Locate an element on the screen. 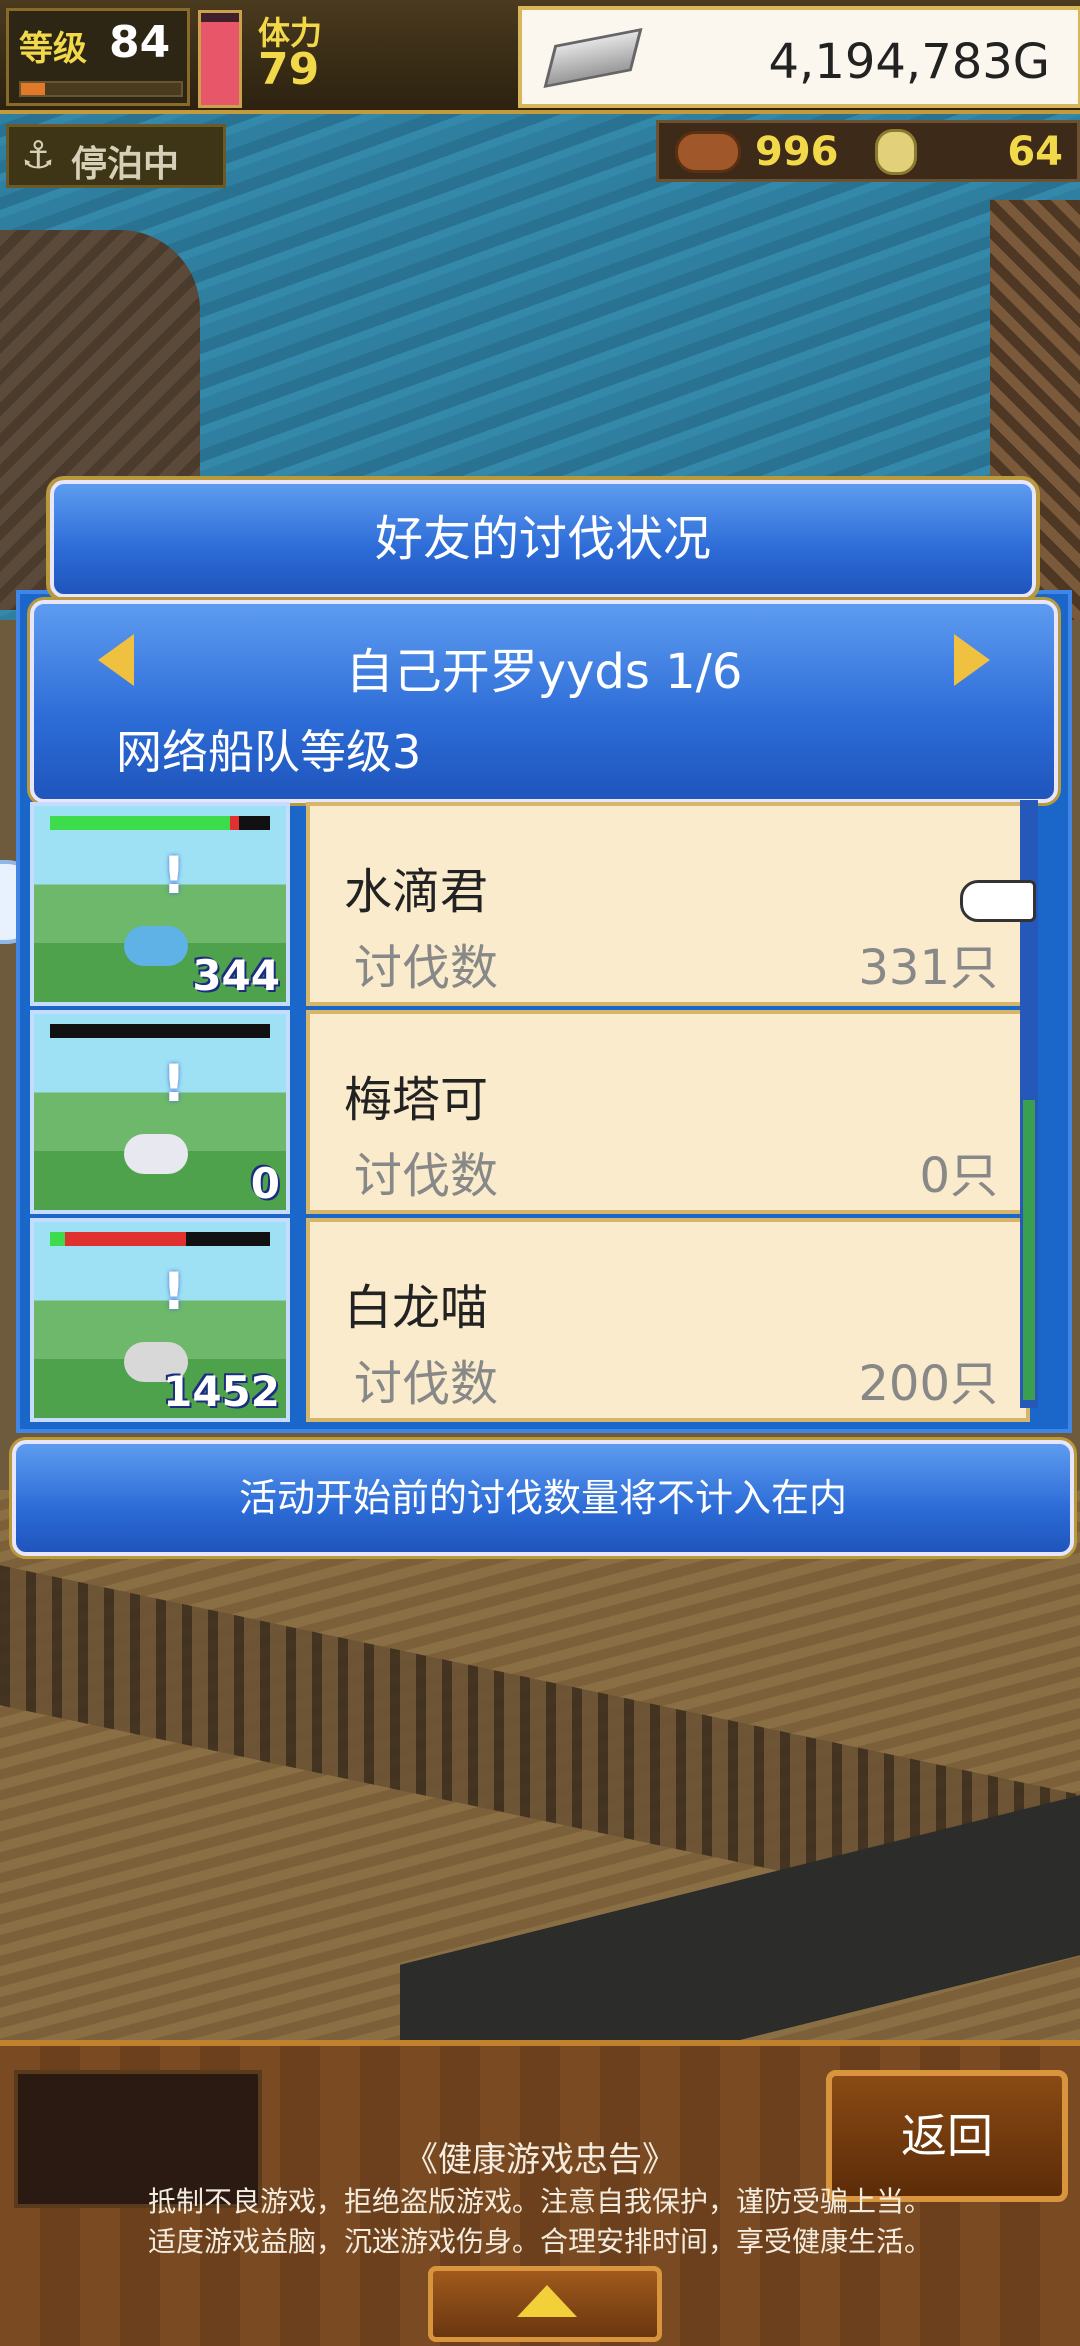 The image size is (1080, 2346). health-advisory-line-1: 抵制不良游戏，拒绝盗版游戏。注意自我保护，谨防受骗上当。 is located at coordinates (539, 2201).